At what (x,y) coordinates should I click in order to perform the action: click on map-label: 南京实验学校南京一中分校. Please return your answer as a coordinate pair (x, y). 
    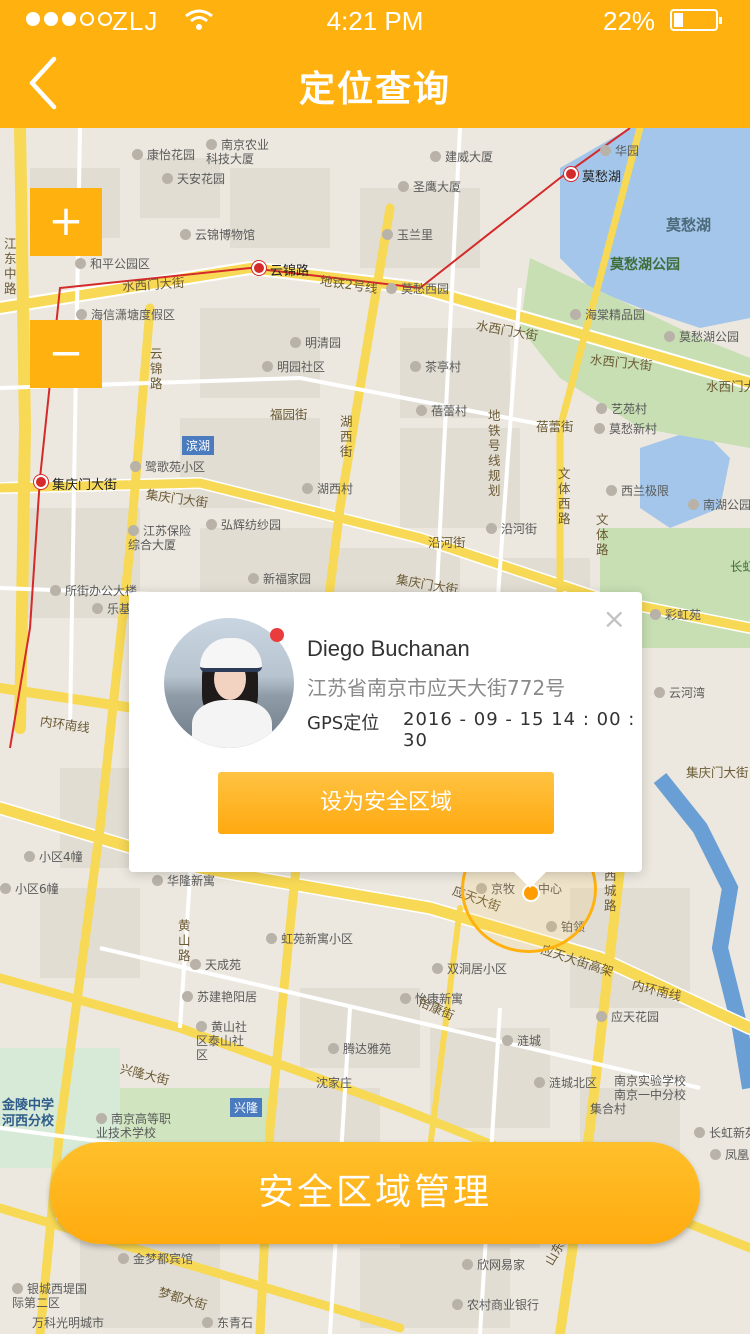
    Looking at the image, I should click on (650, 1088).